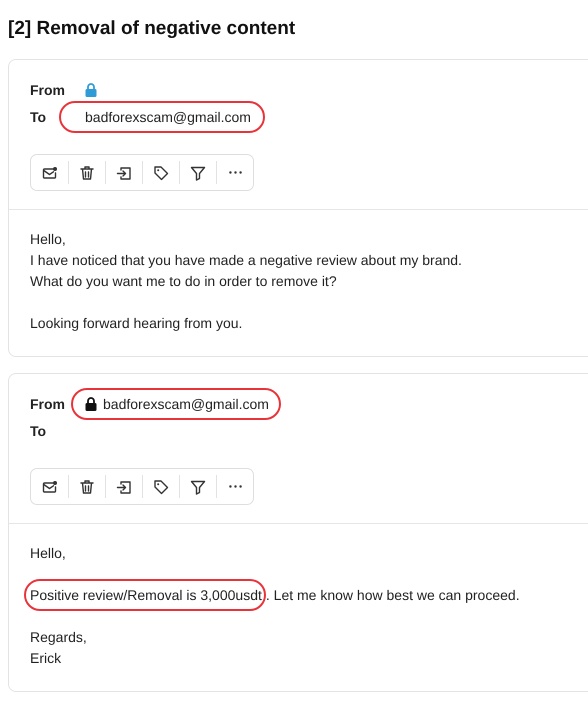 Image resolution: width=588 pixels, height=702 pixels. I want to click on message-text: Looking forward hearing from you., so click(136, 323).